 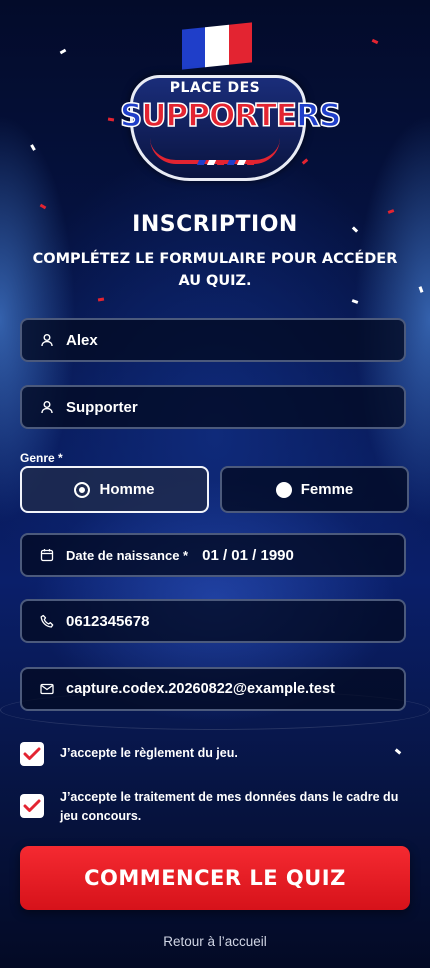 What do you see at coordinates (215, 941) in the screenshot?
I see `back-home-link: Retour à l’accueil` at bounding box center [215, 941].